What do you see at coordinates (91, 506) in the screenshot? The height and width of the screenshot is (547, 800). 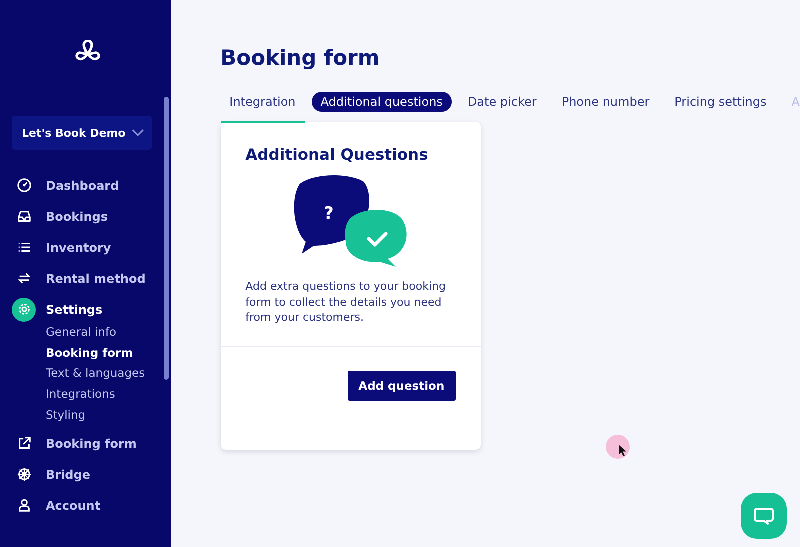 I see `nav-item: Account` at bounding box center [91, 506].